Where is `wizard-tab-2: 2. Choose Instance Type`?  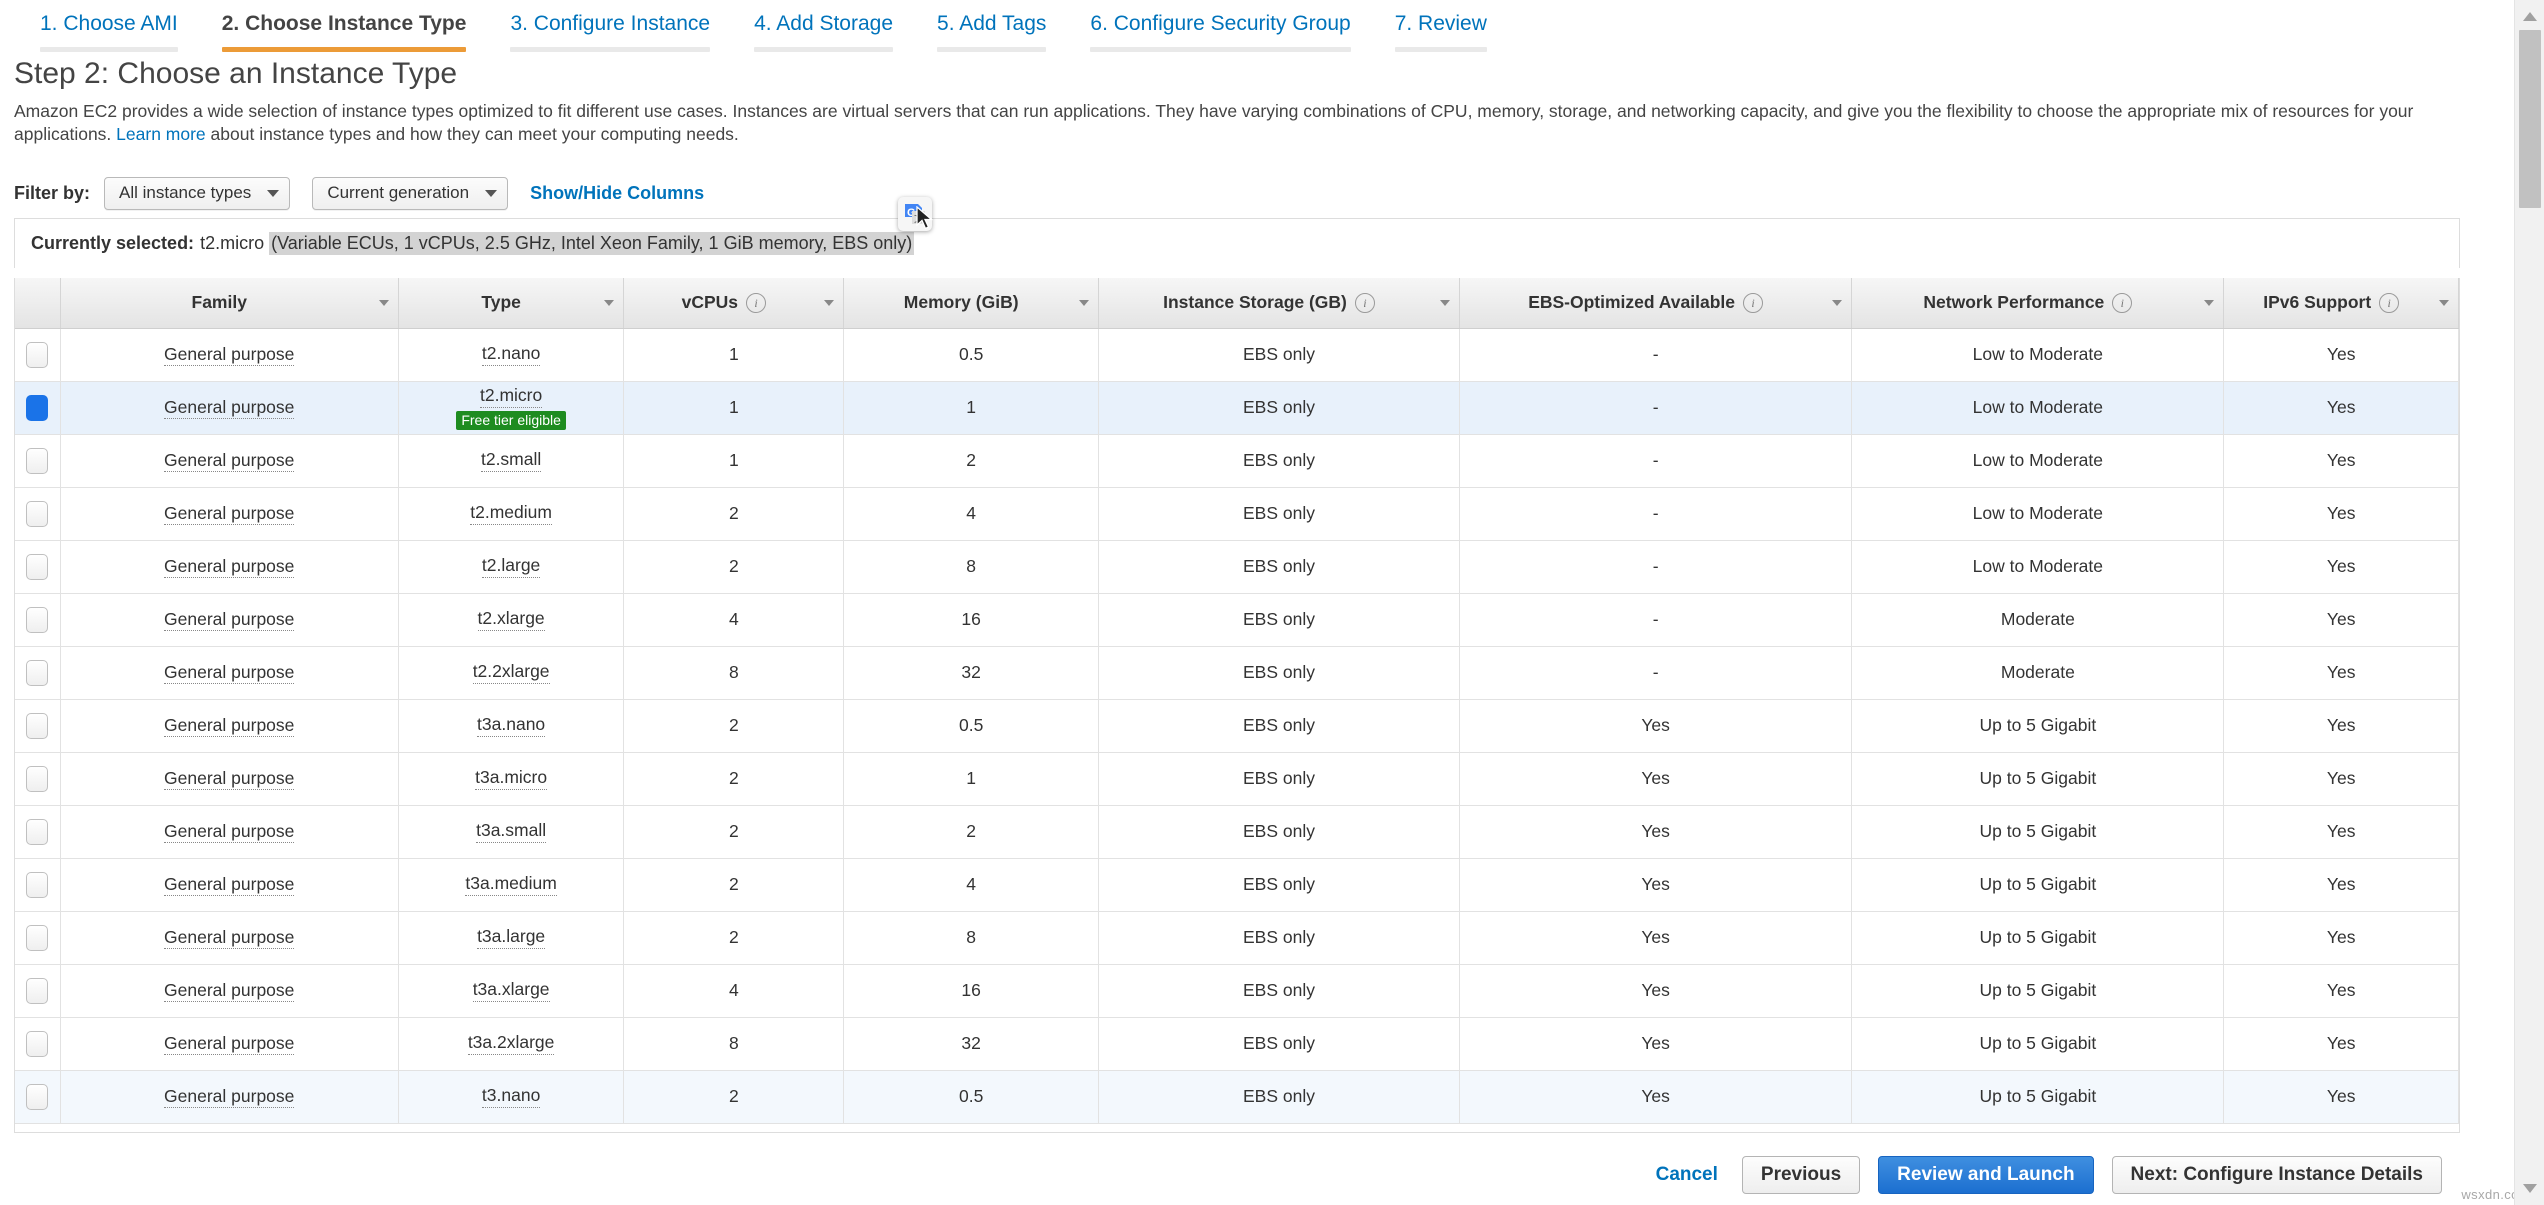 wizard-tab-2: 2. Choose Instance Type is located at coordinates (344, 26).